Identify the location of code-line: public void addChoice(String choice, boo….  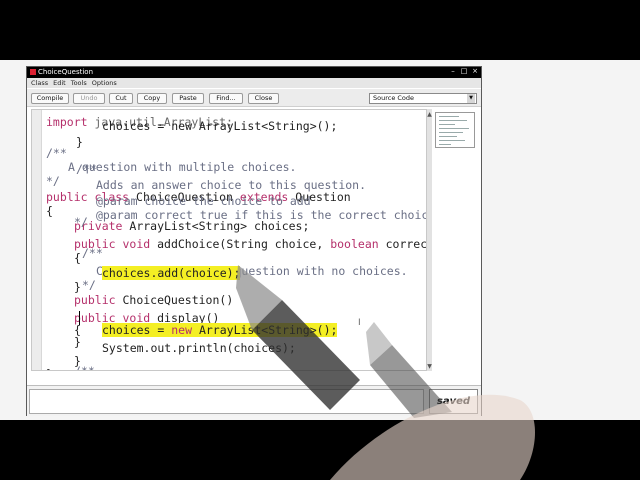
(250, 244).